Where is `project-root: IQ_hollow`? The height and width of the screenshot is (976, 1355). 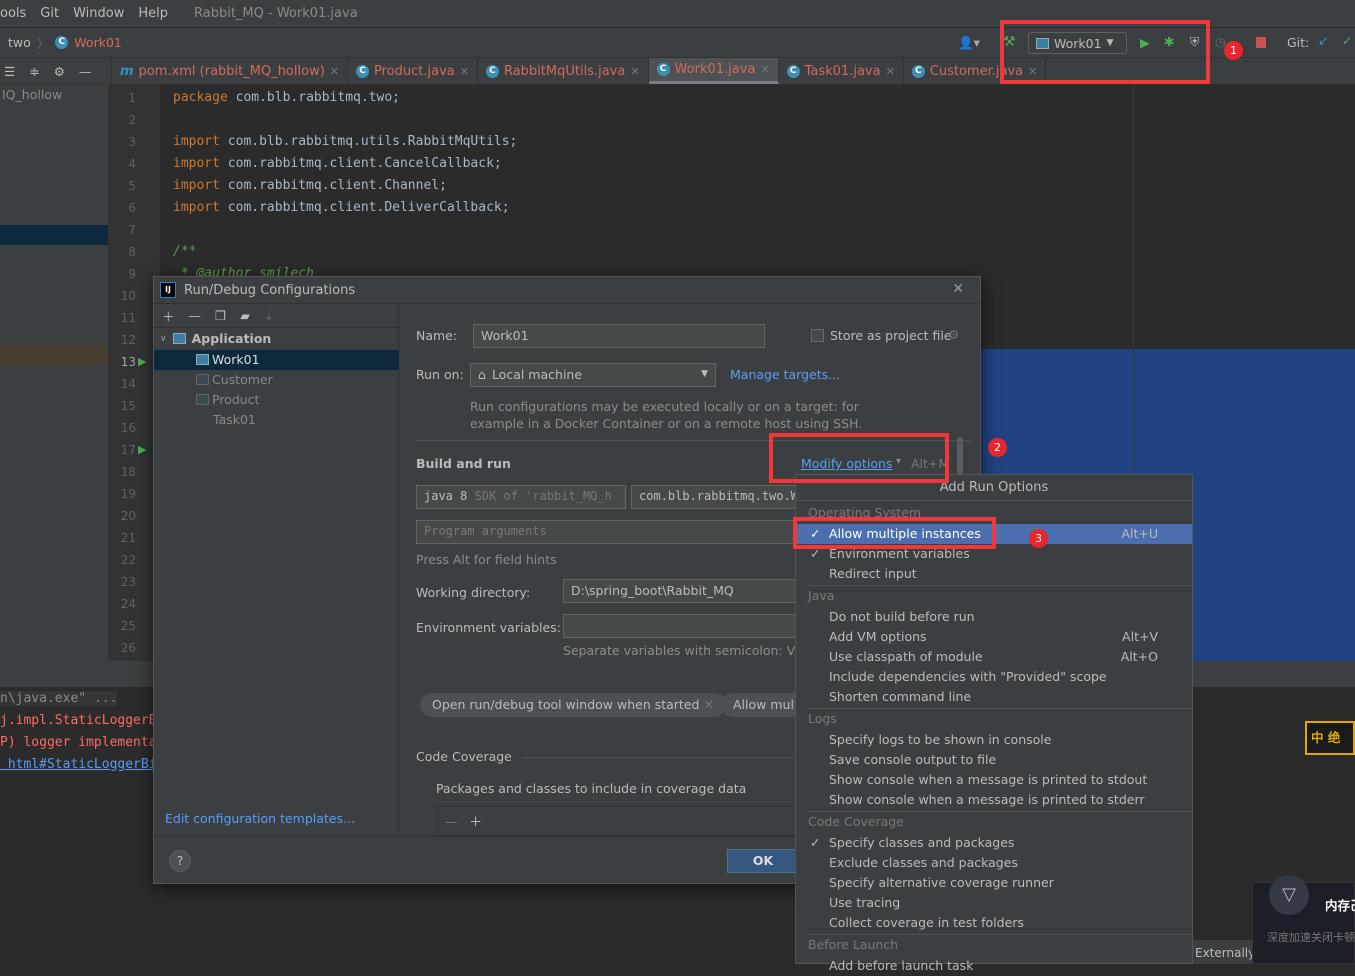
project-root: IQ_hollow is located at coordinates (32, 94).